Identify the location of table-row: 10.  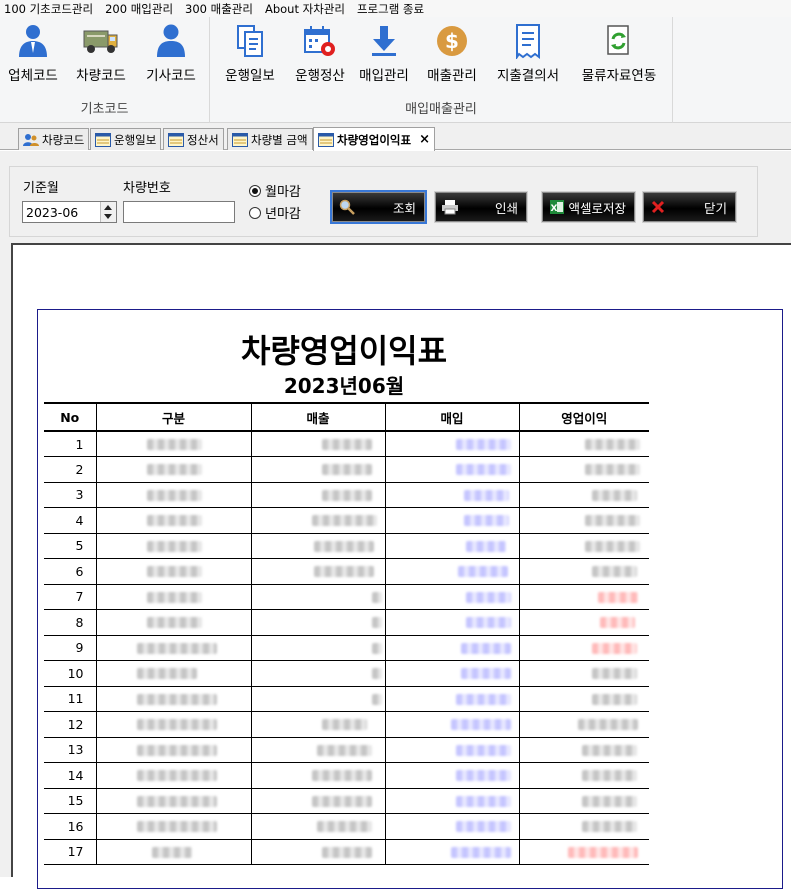
(346, 673).